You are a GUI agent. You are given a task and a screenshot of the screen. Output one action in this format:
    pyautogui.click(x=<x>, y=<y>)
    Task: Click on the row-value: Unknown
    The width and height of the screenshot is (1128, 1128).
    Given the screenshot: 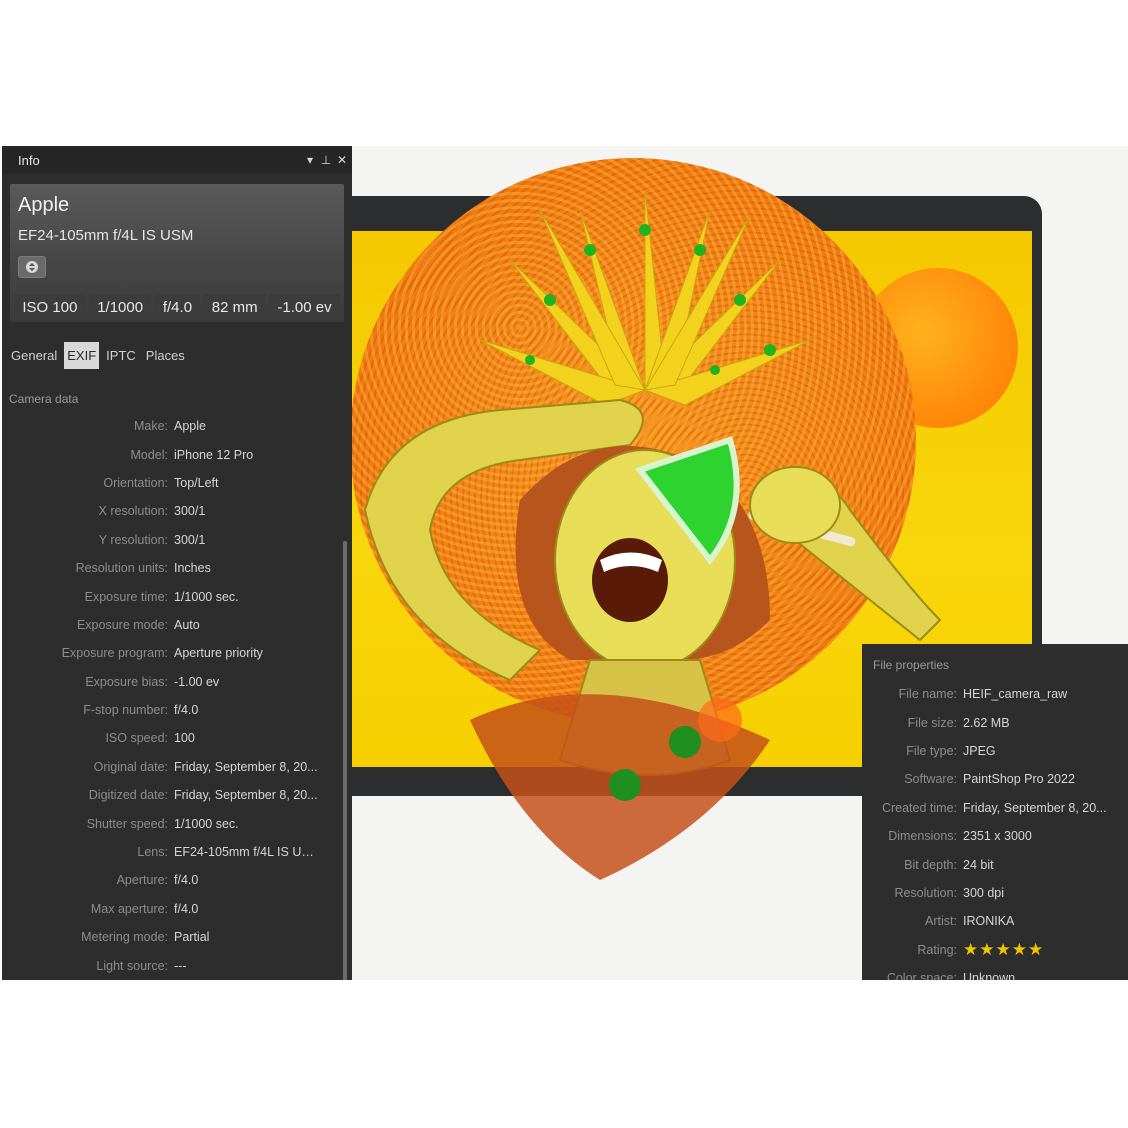 What is the action you would take?
    pyautogui.click(x=989, y=975)
    